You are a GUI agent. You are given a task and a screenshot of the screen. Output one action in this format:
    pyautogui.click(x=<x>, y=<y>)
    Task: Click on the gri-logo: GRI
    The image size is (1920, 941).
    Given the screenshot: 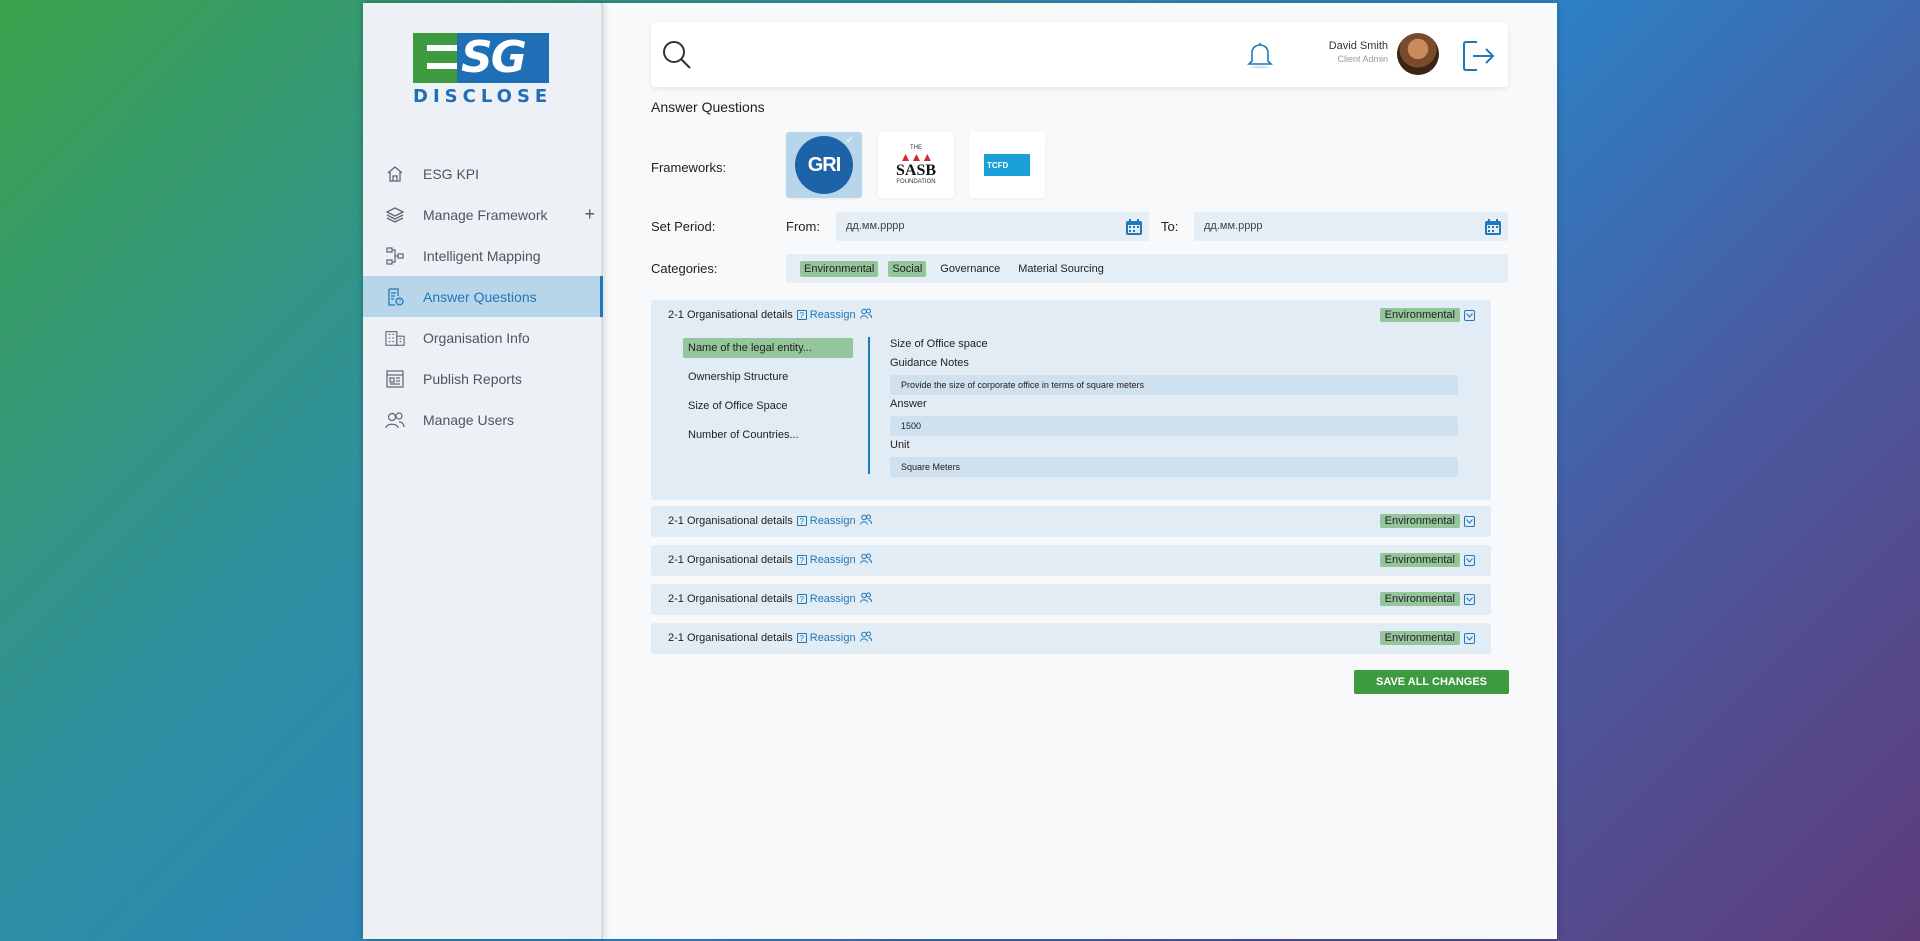 What is the action you would take?
    pyautogui.click(x=824, y=165)
    